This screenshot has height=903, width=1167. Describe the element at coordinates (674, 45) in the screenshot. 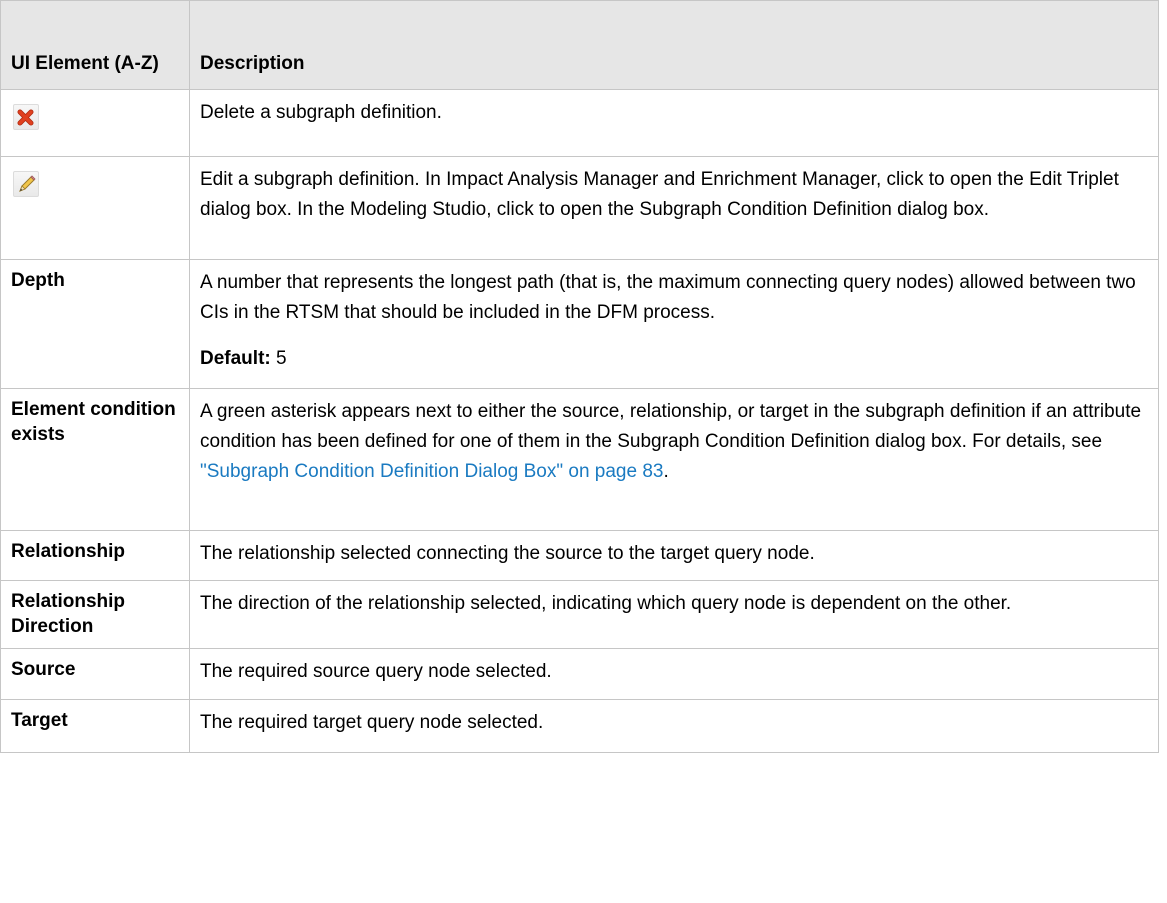

I see `header-description: Description` at that location.